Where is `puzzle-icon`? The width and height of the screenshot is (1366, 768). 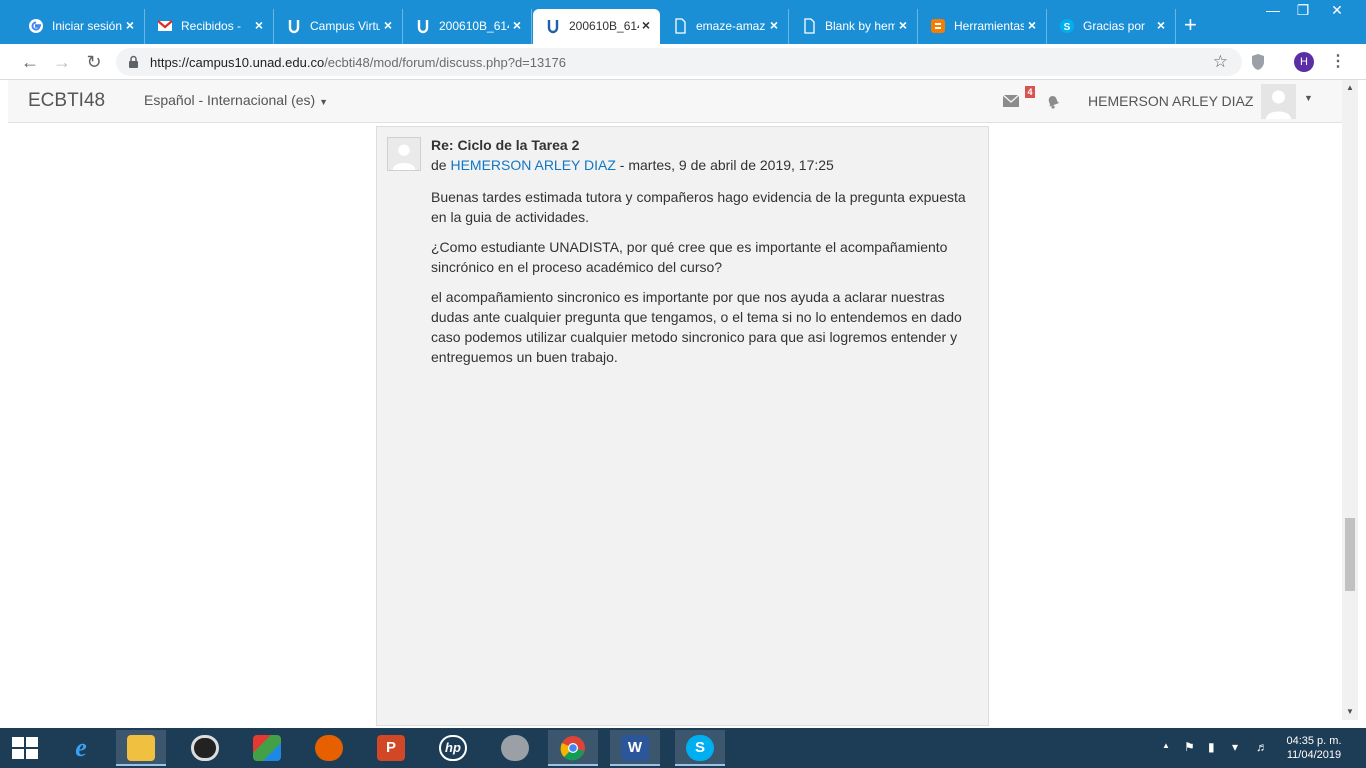
puzzle-icon is located at coordinates (267, 748).